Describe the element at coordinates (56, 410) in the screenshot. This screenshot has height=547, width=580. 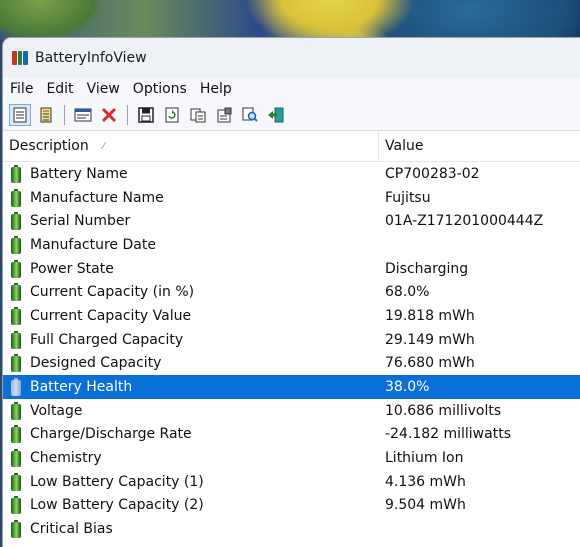
I see `row-description: Voltage` at that location.